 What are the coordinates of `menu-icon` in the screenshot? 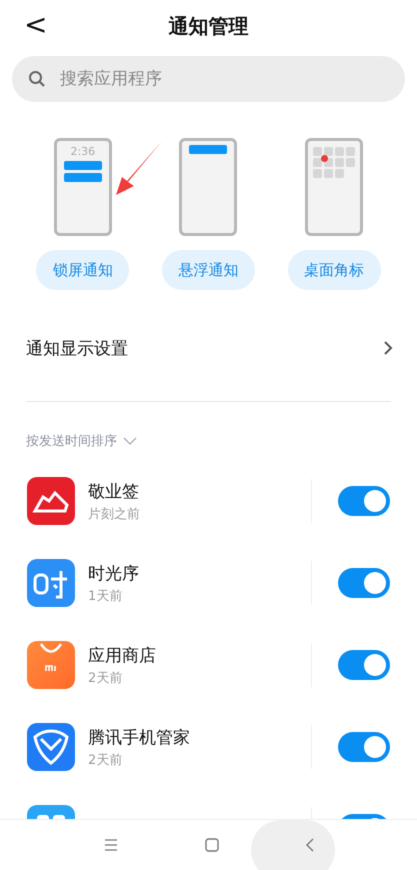 It's located at (111, 845).